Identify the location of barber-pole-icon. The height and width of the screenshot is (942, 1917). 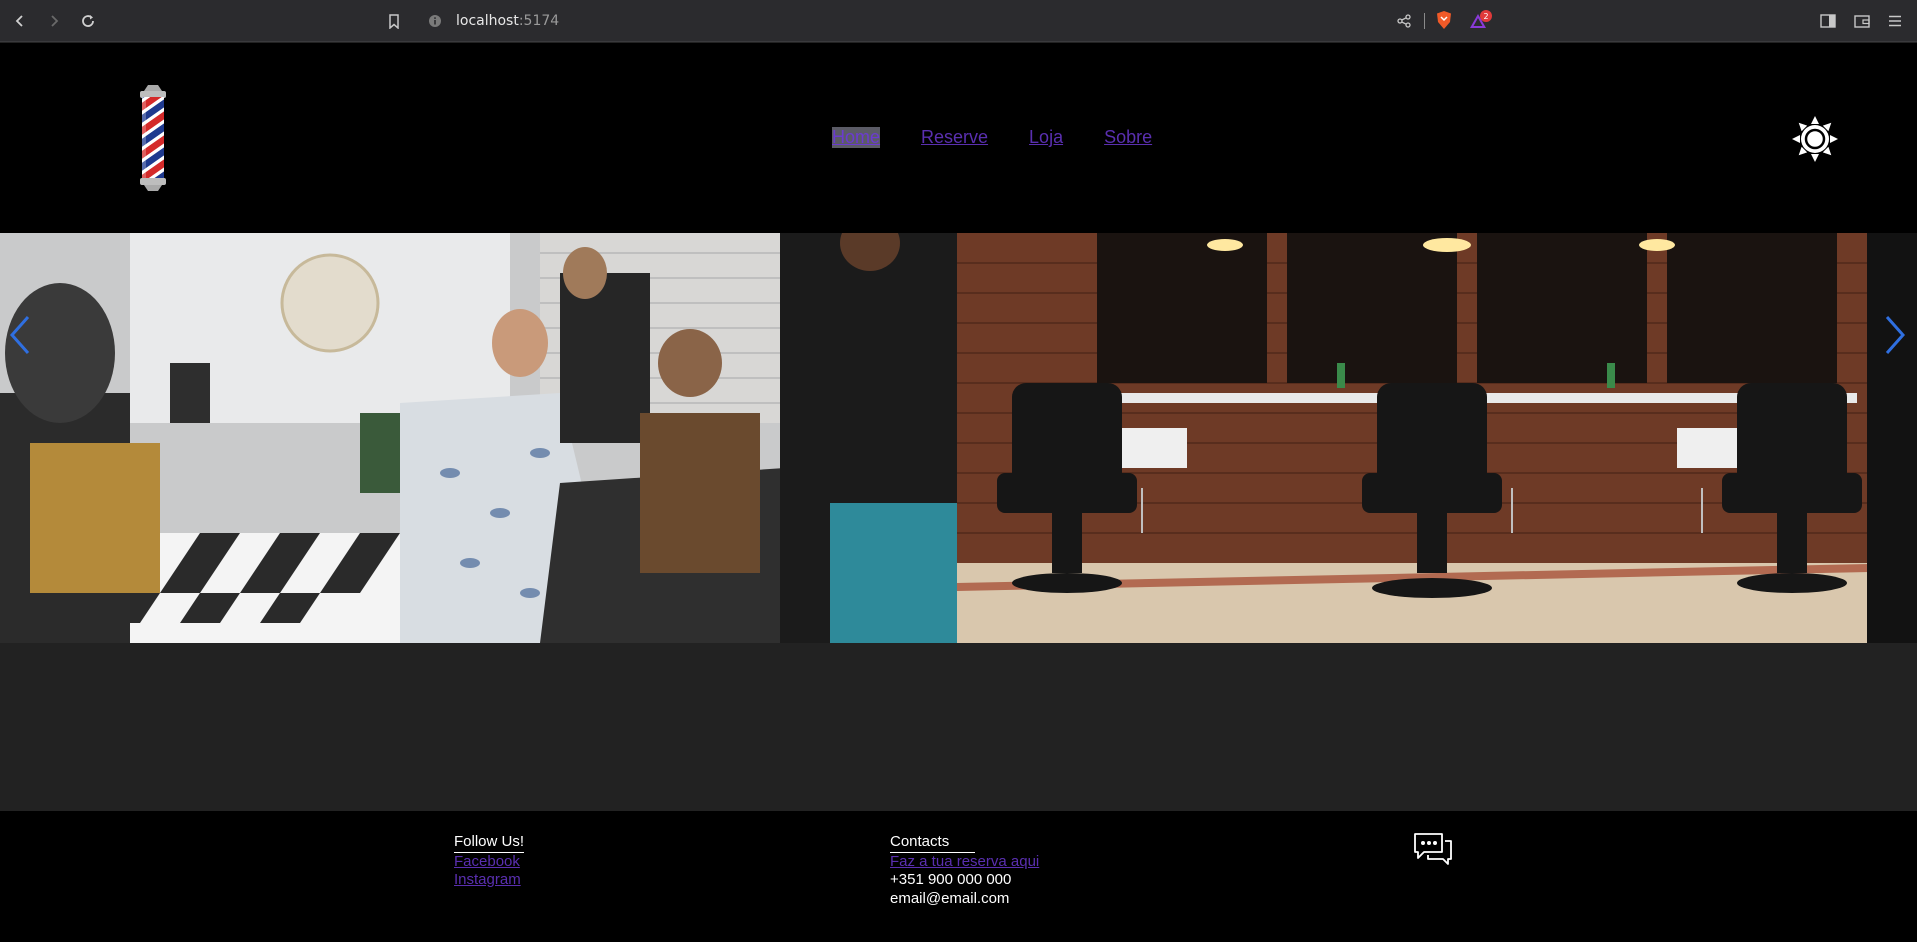
(153, 138).